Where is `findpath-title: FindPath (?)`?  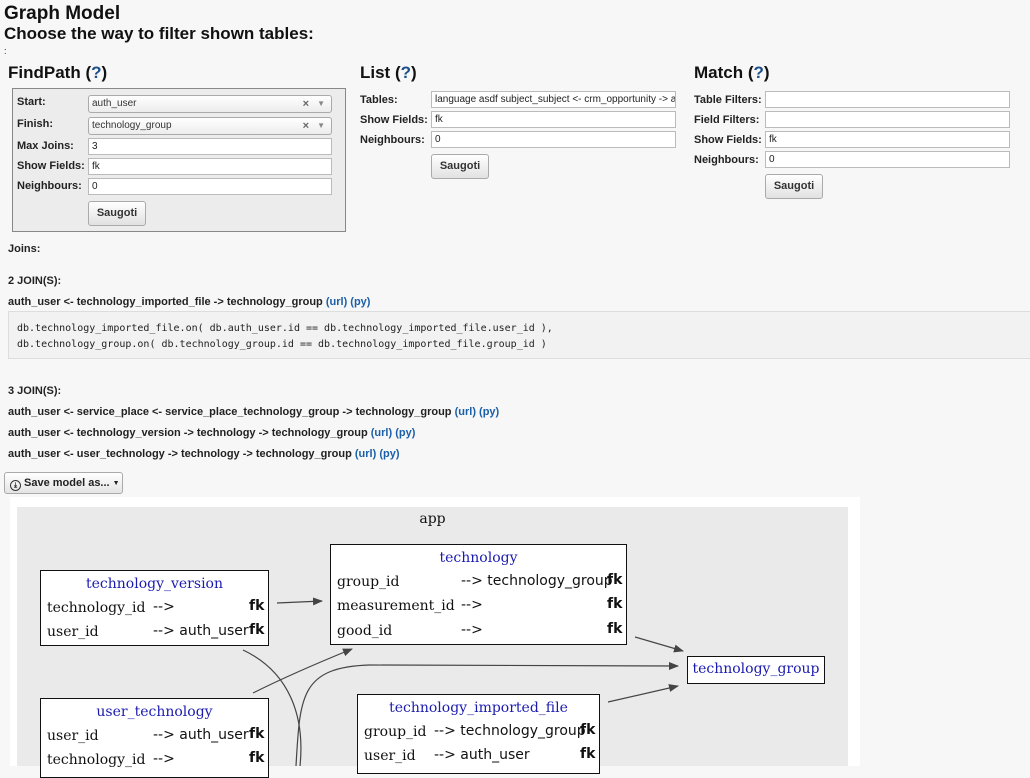
findpath-title: FindPath (?) is located at coordinates (58, 72).